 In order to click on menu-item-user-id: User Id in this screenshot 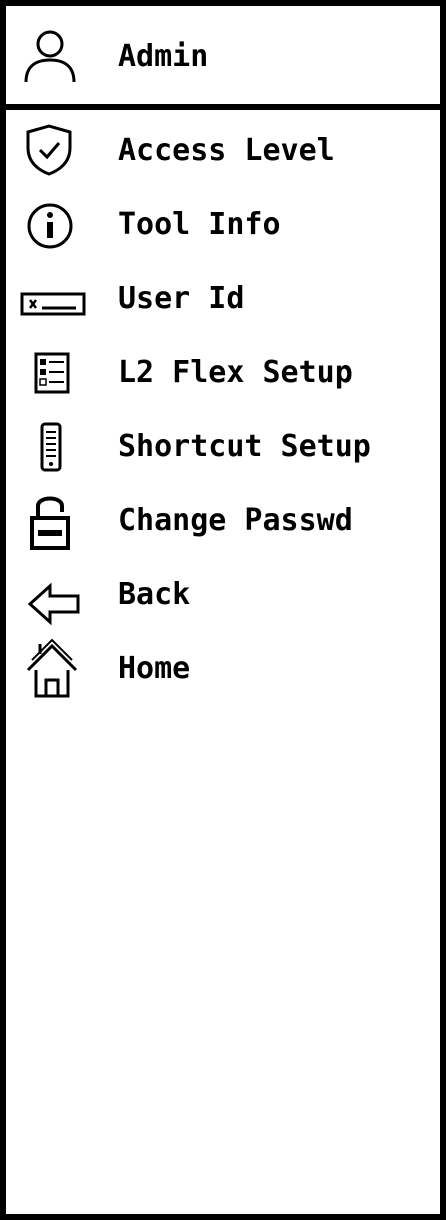, I will do `click(223, 295)`.